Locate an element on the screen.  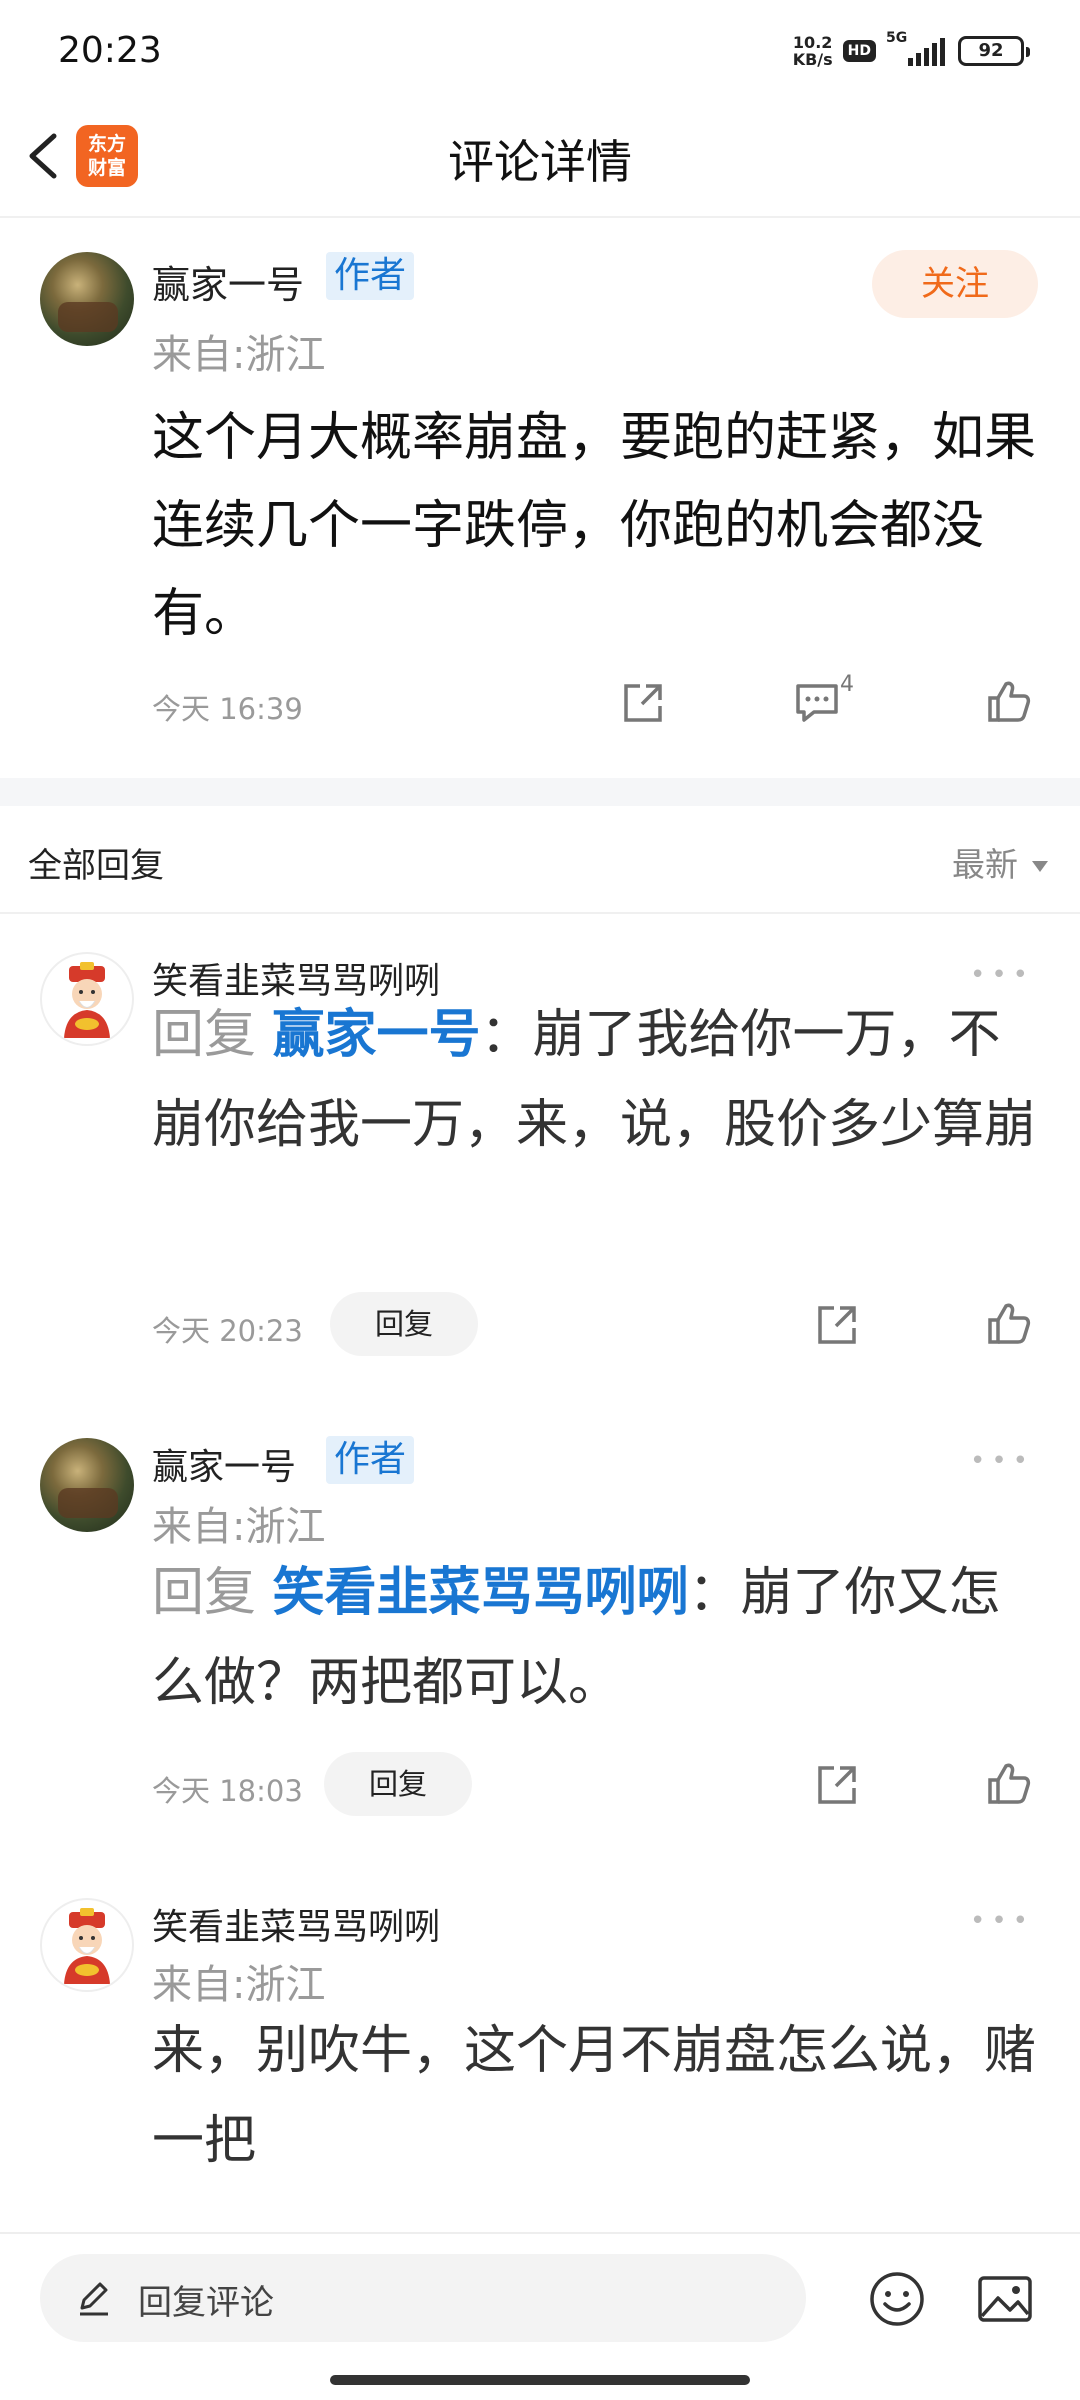
comment-icon is located at coordinates (817, 703).